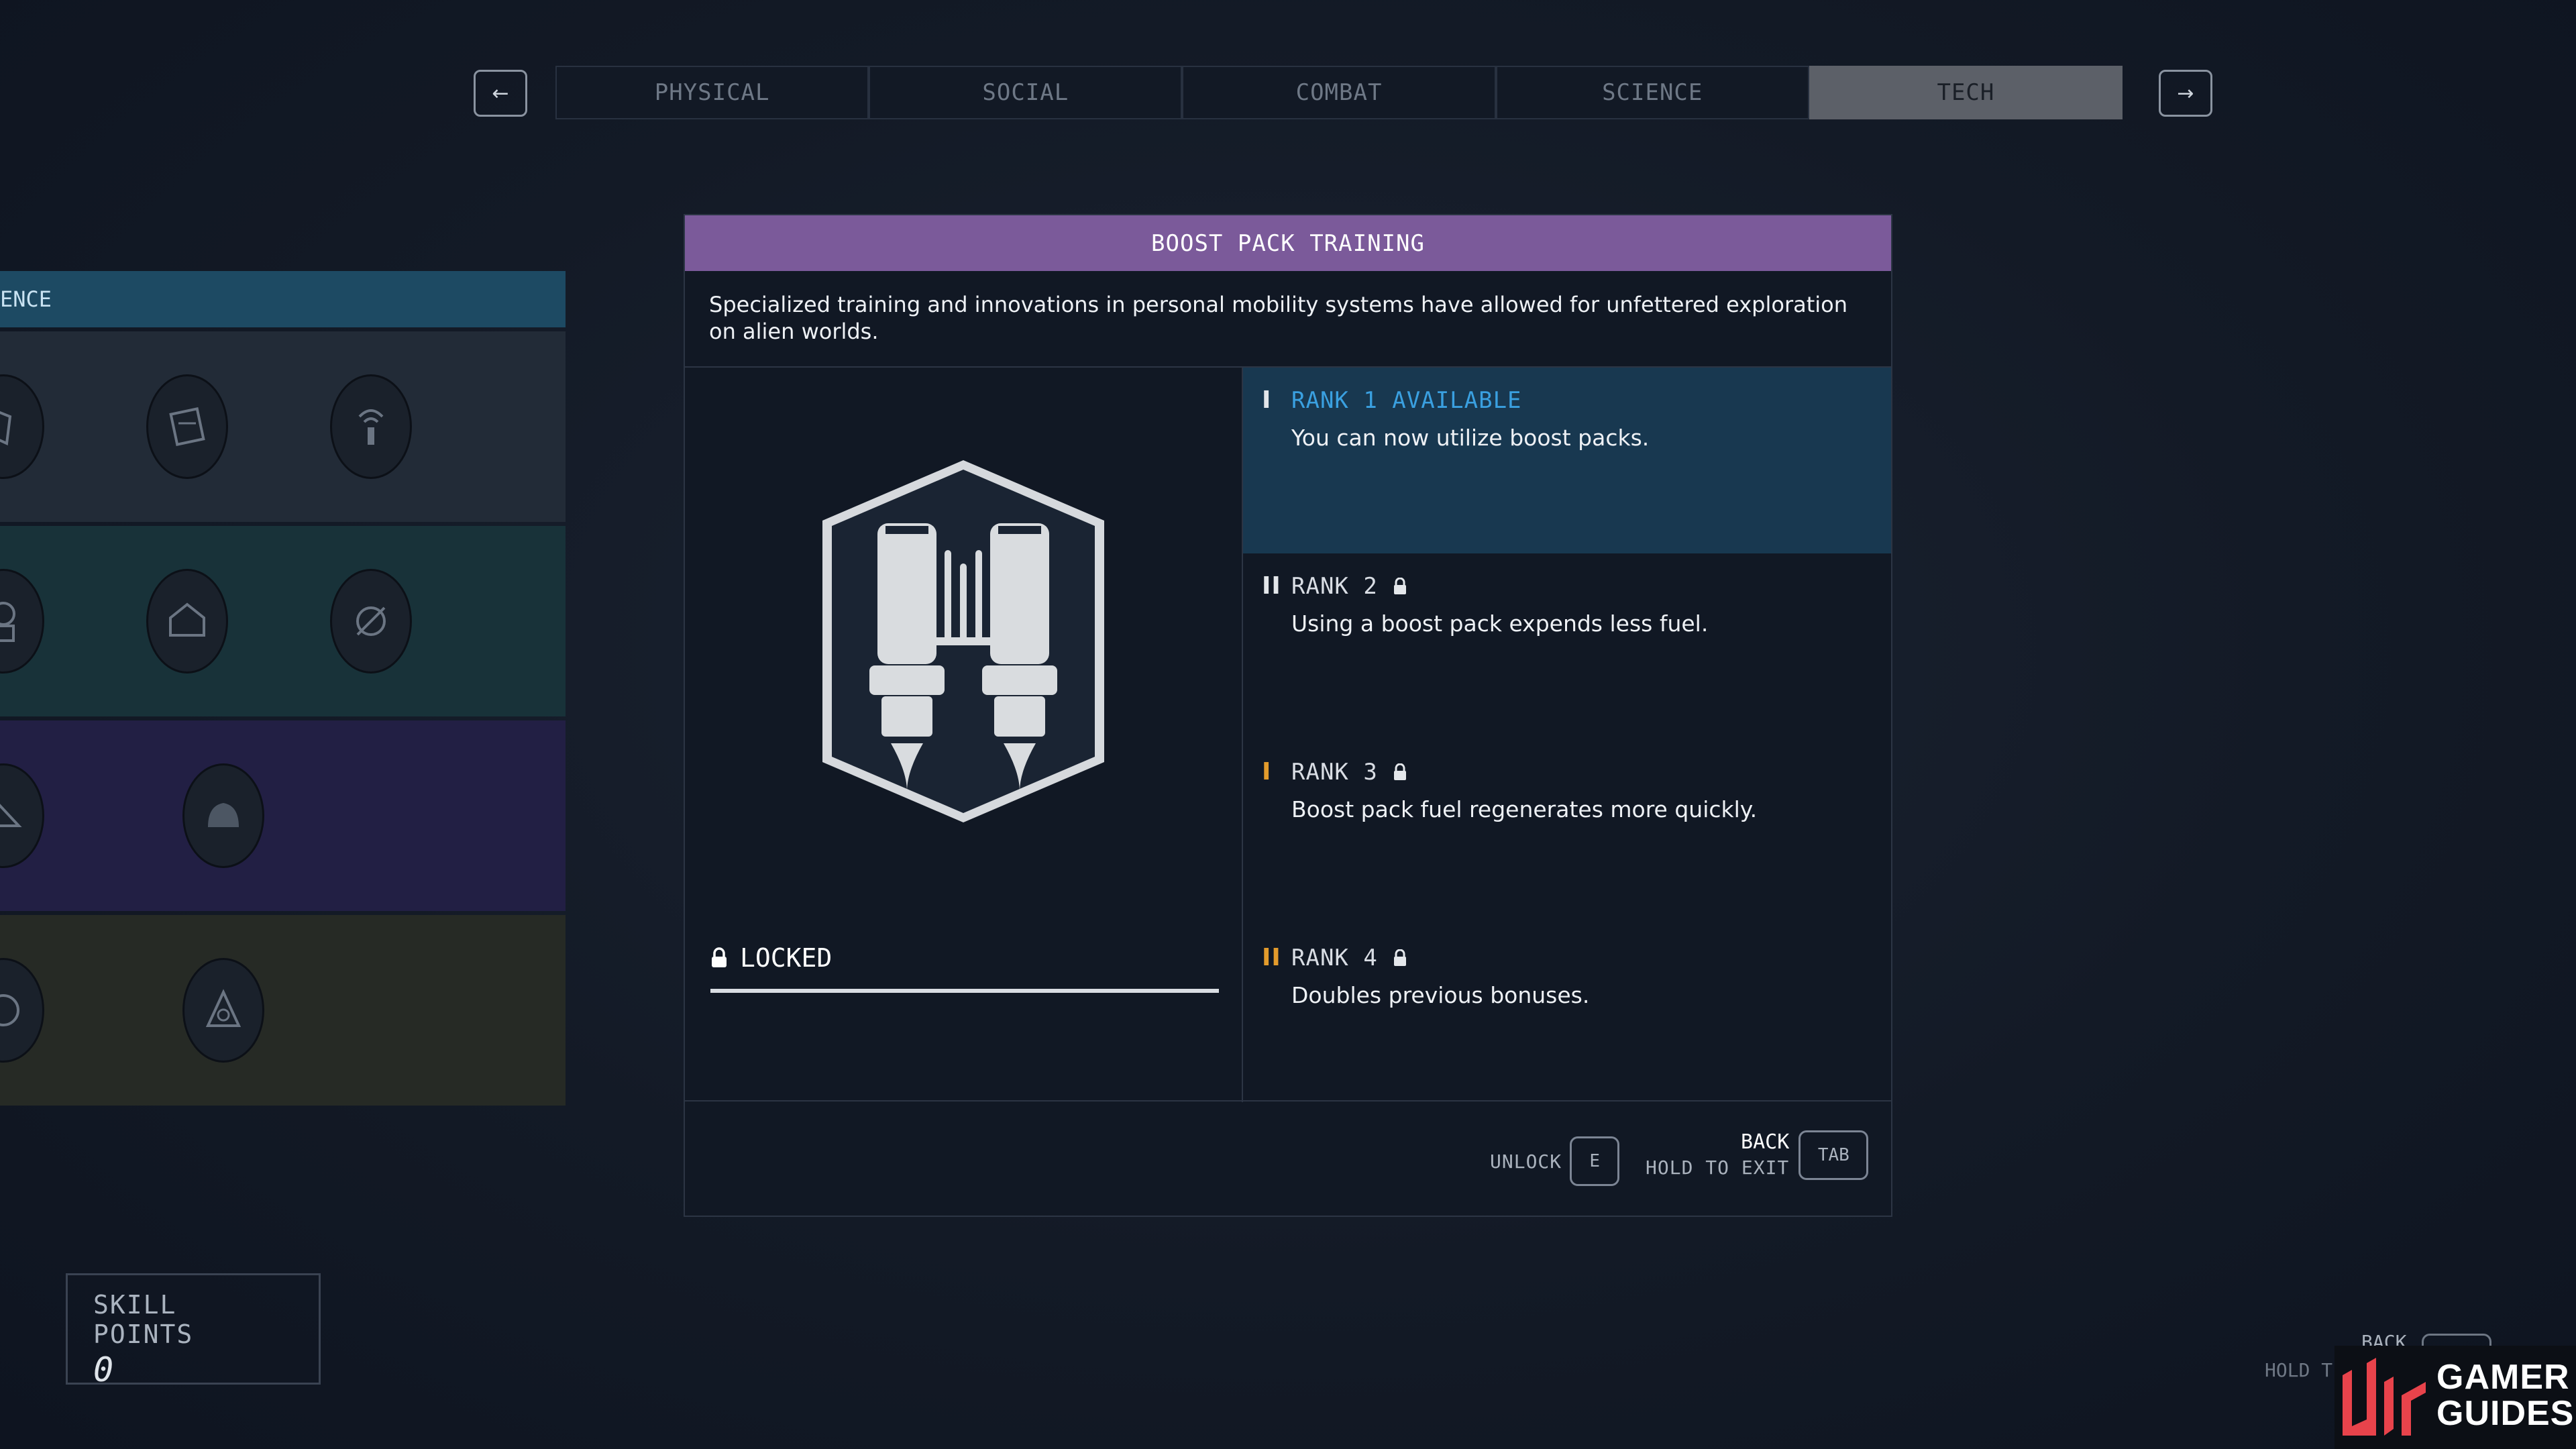  What do you see at coordinates (1757, 1155) in the screenshot?
I see `back-action: BACK HOLD TO EXIT TAB` at bounding box center [1757, 1155].